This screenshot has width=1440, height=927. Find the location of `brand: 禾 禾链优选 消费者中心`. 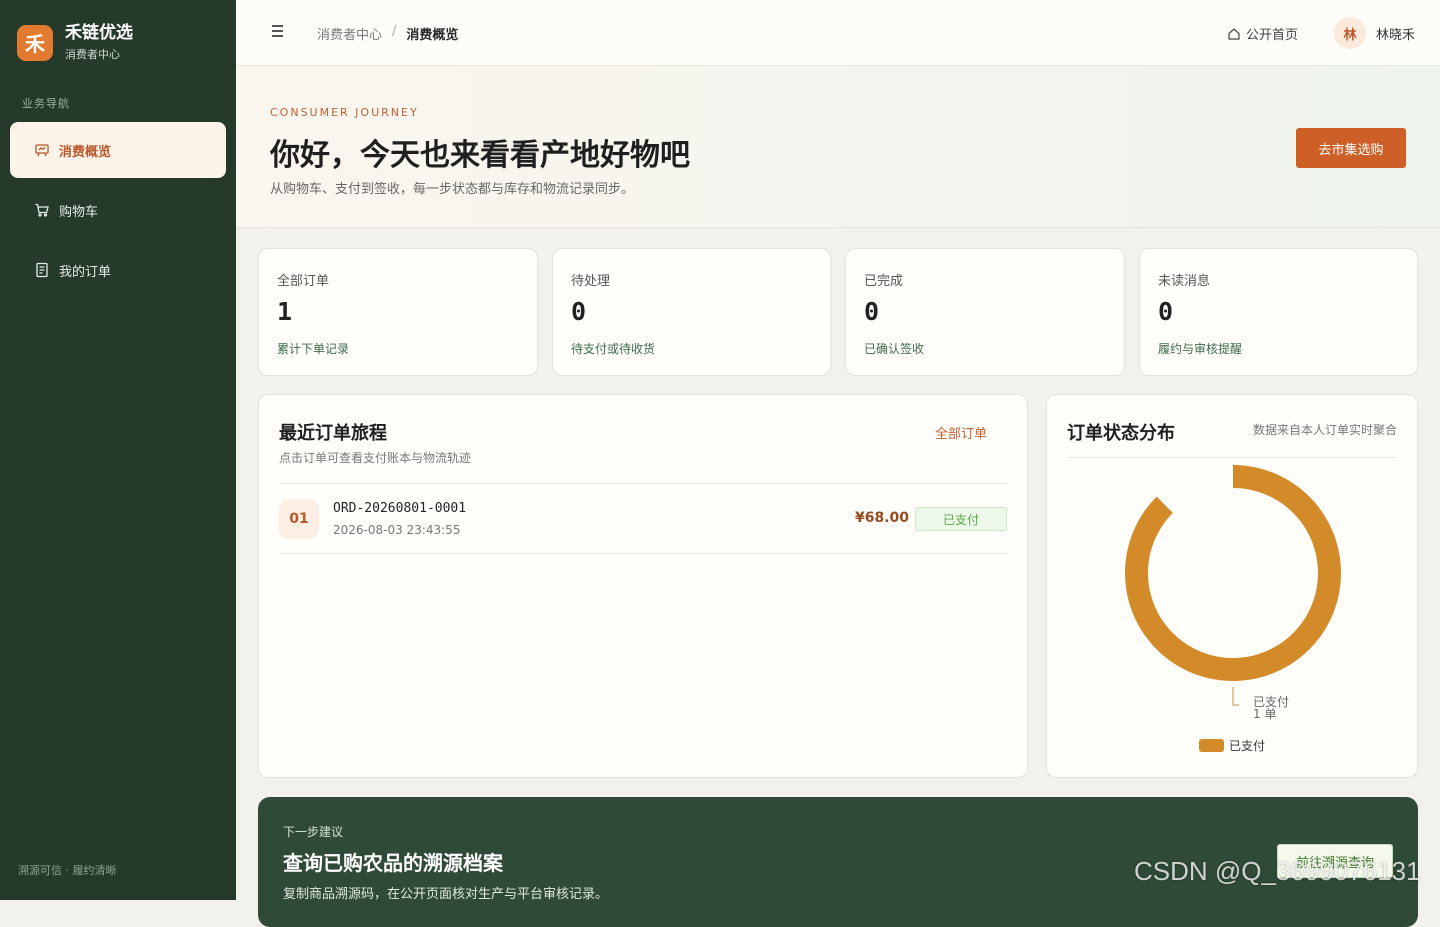

brand: 禾 禾链优选 消费者中心 is located at coordinates (75, 42).